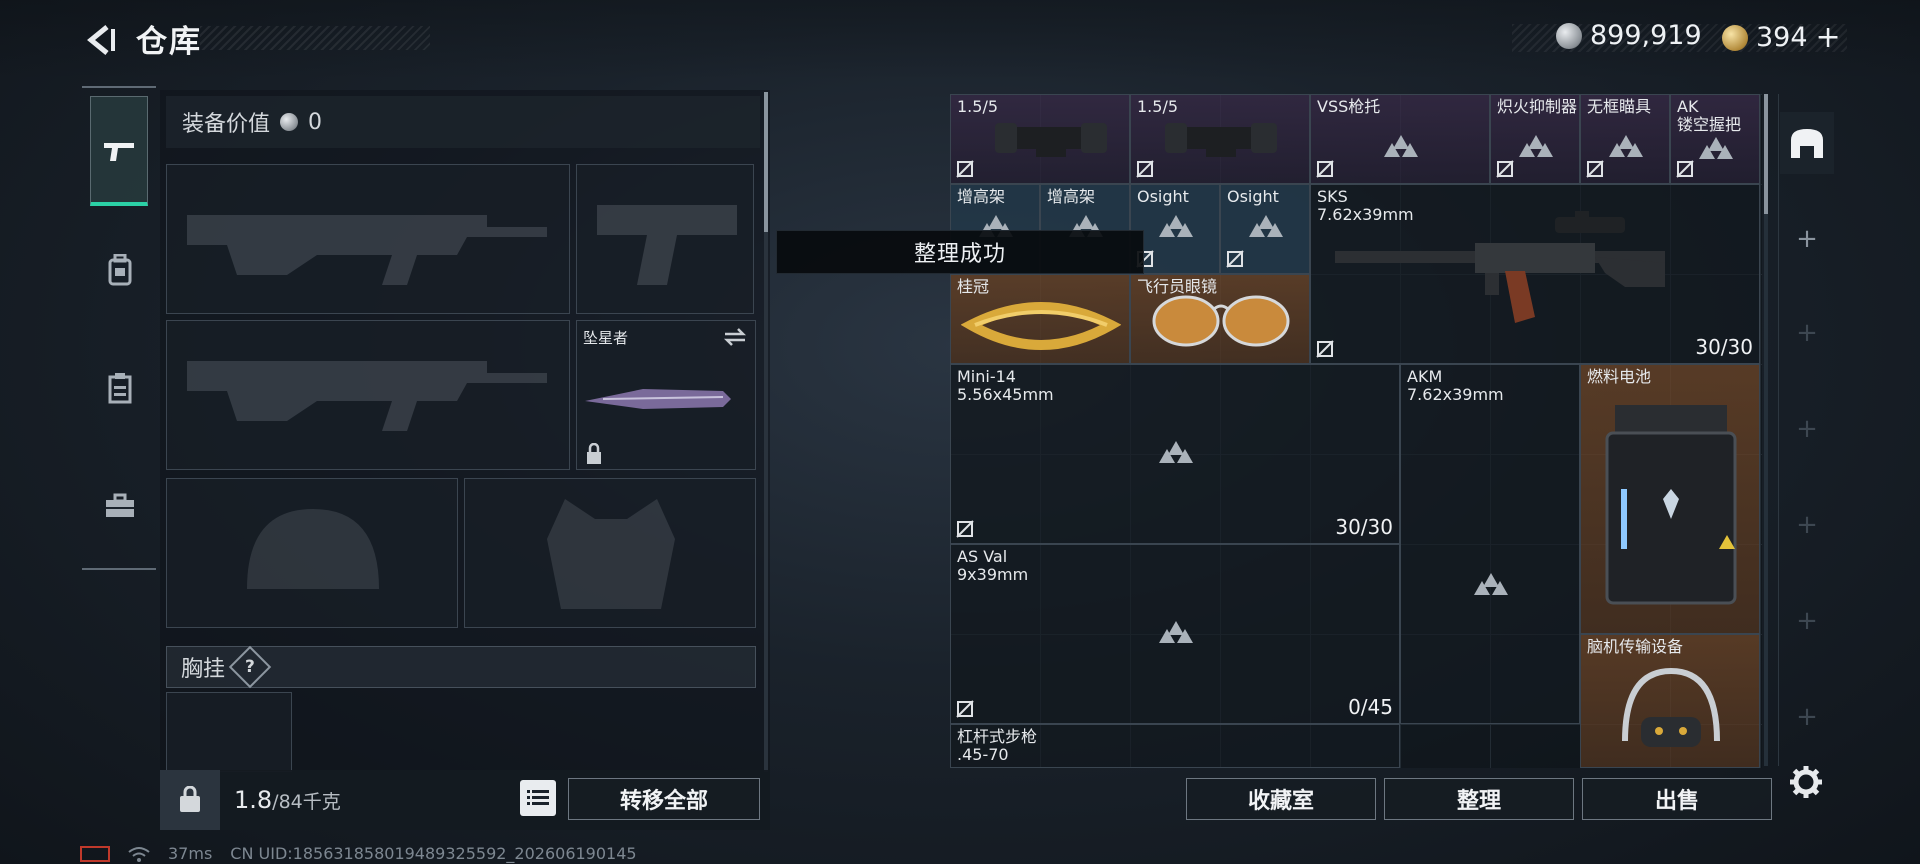 This screenshot has width=1920, height=864. I want to click on equipment-value-amount: 0, so click(315, 122).